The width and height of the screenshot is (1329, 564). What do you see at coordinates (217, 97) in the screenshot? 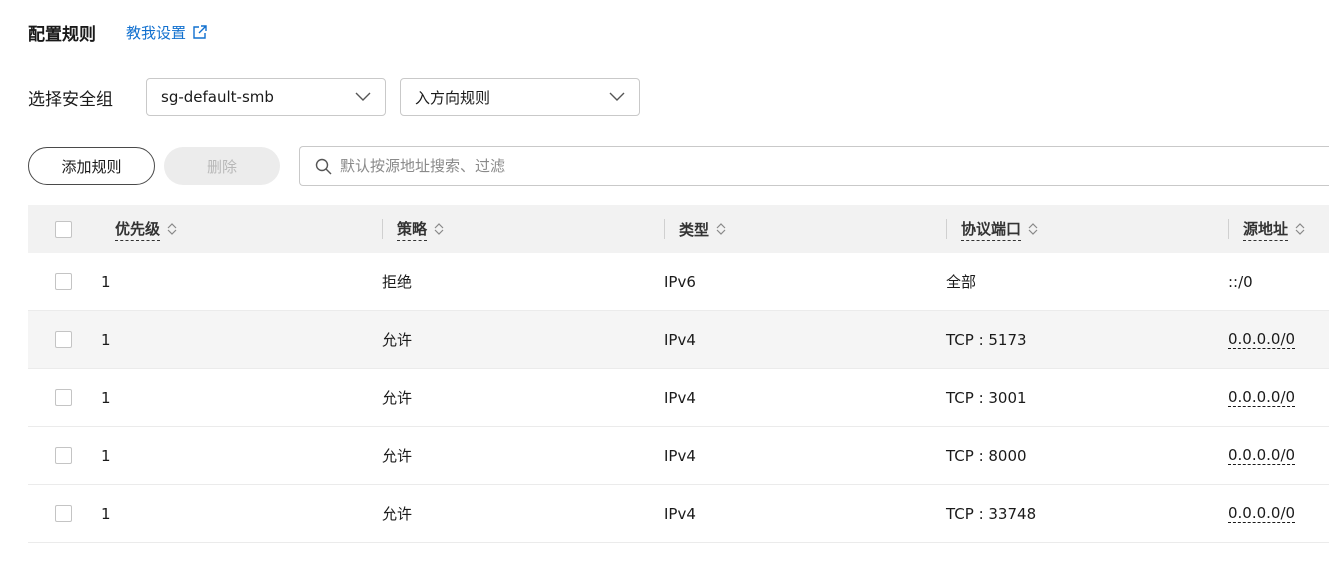
I see `security-group-value: sg-default-smb` at bounding box center [217, 97].